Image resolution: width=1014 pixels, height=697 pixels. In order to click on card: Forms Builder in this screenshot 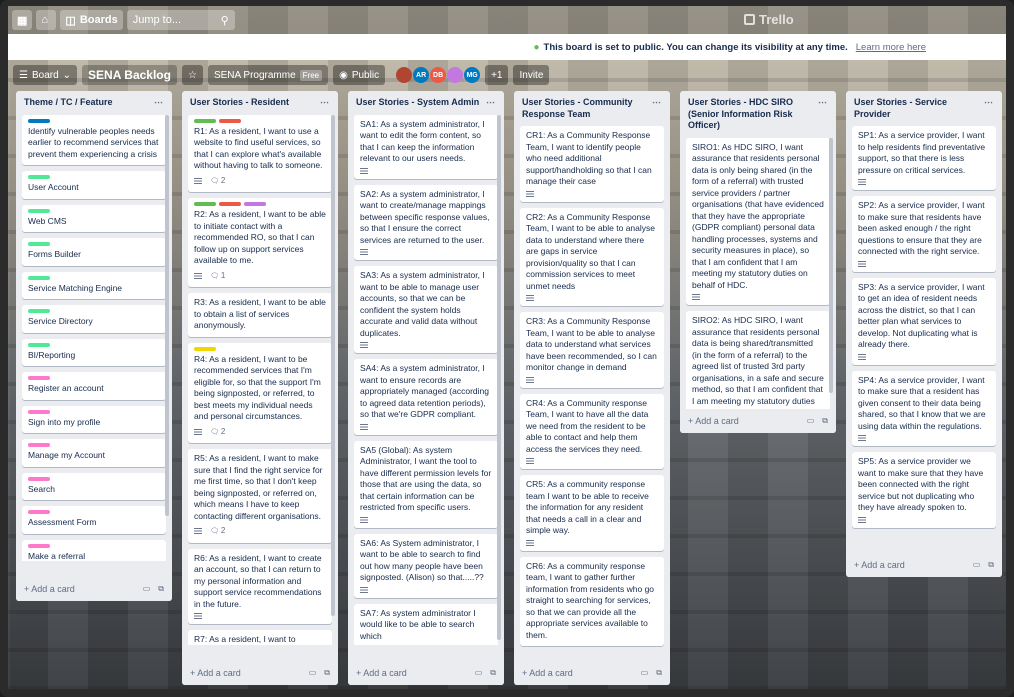, I will do `click(94, 252)`.